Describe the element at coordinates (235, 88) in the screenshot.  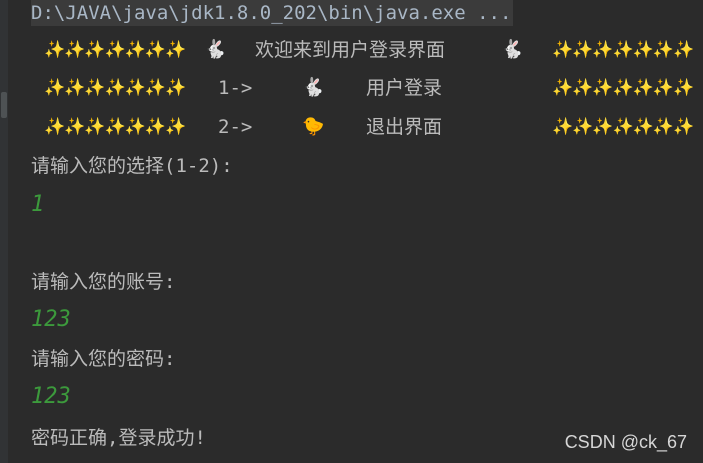
I see `option-number: 1->` at that location.